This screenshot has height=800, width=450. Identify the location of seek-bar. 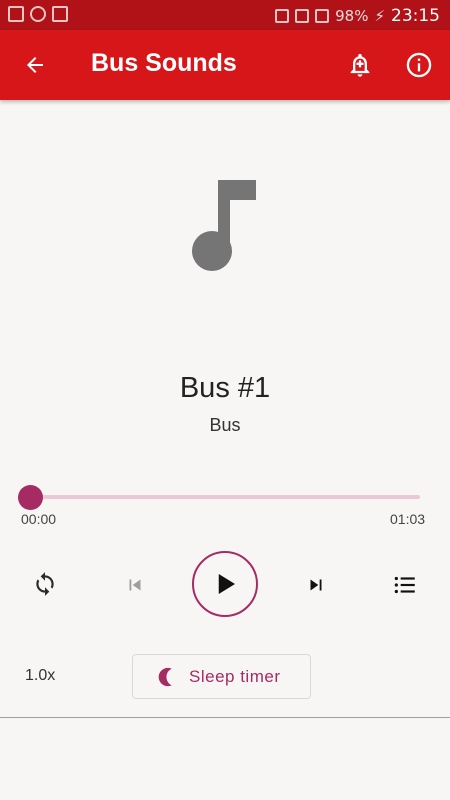
(225, 497).